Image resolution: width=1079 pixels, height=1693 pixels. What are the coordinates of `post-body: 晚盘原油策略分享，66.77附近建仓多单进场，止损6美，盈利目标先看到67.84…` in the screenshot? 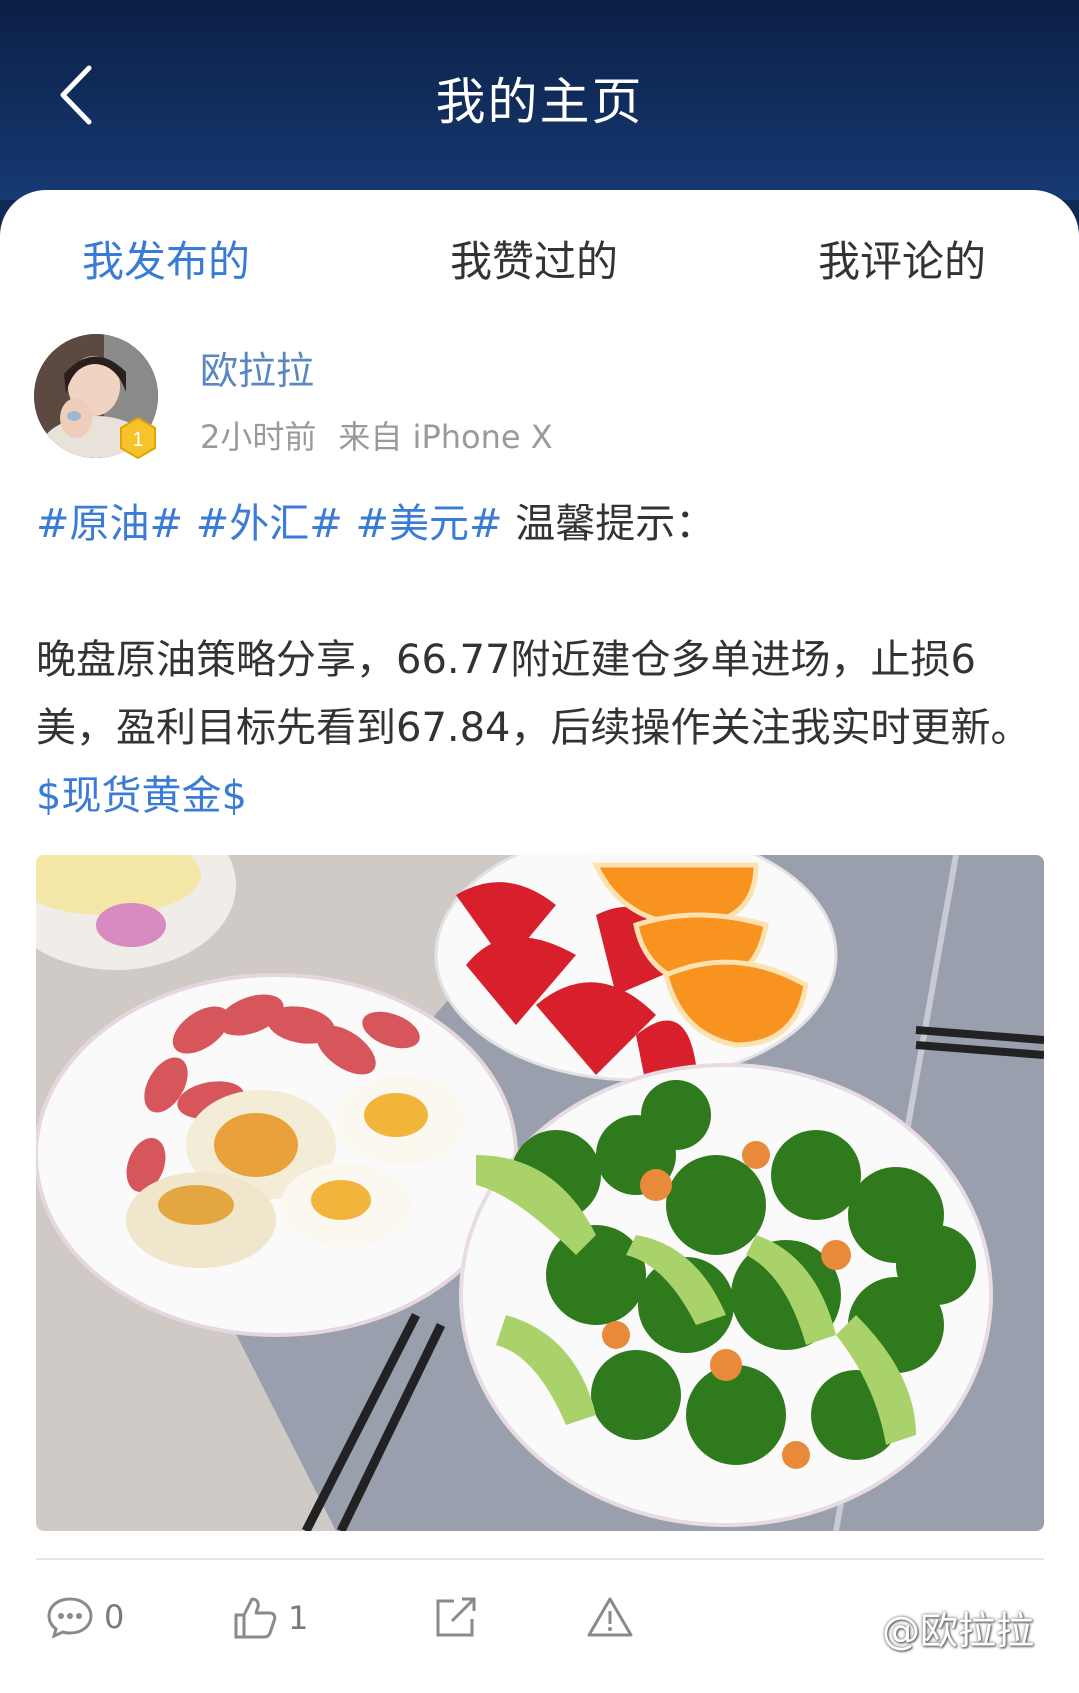 It's located at (541, 728).